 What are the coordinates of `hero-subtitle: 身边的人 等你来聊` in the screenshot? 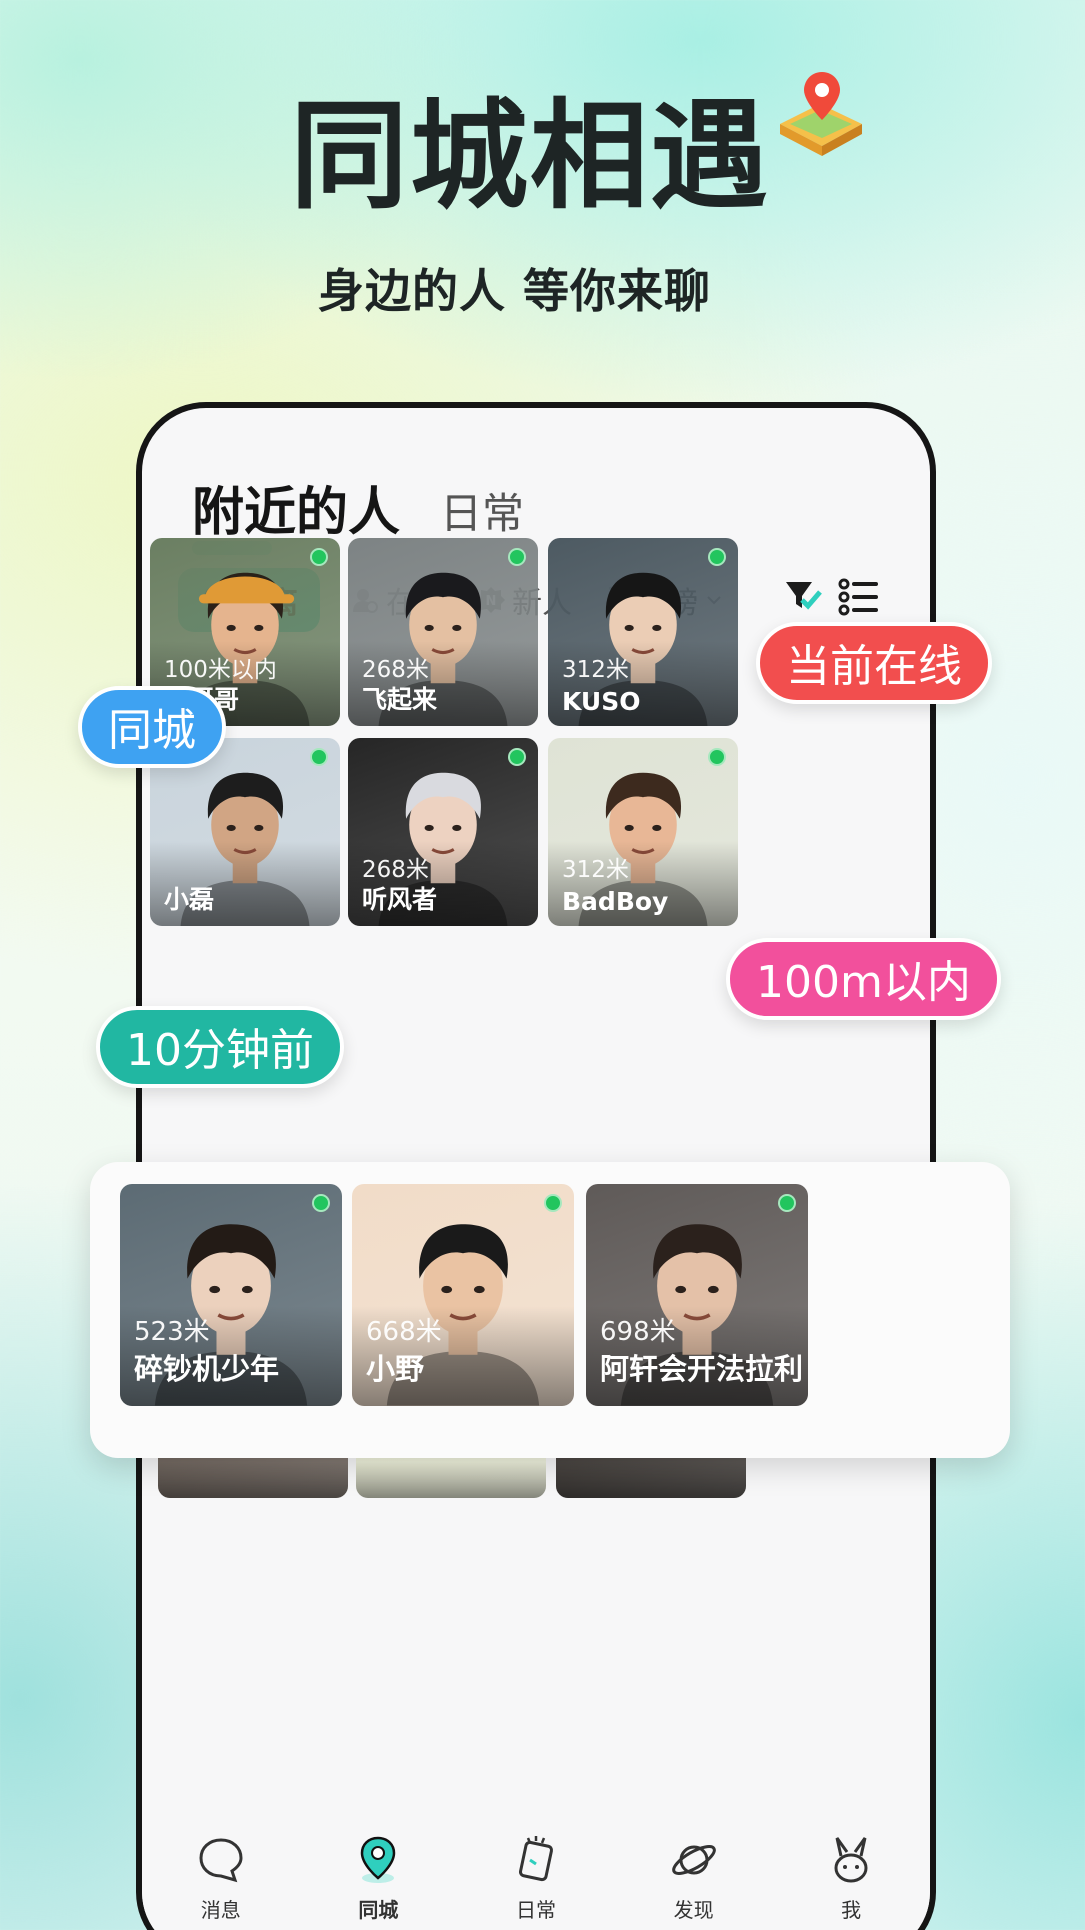 It's located at (515, 291).